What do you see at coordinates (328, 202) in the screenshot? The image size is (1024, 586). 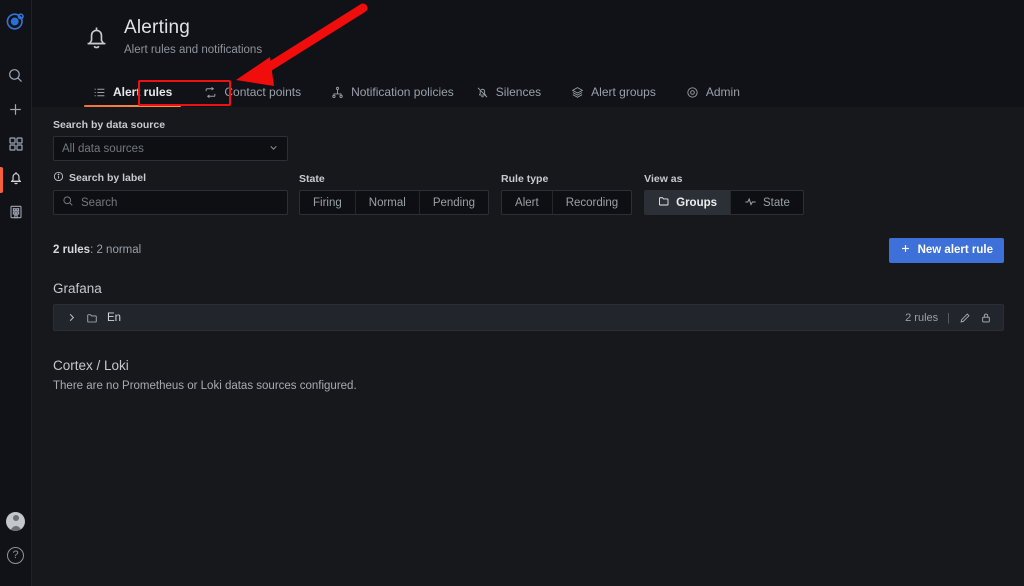 I see `state-option-firing: Firing` at bounding box center [328, 202].